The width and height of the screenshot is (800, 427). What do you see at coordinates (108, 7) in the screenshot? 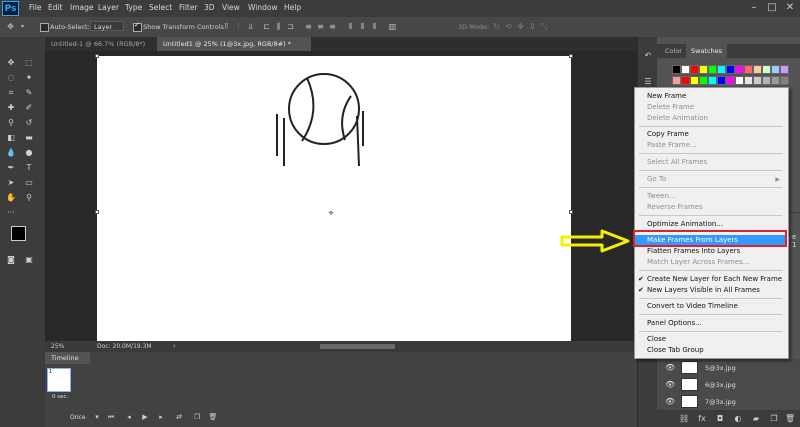
I see `menu-layer: Layer` at bounding box center [108, 7].